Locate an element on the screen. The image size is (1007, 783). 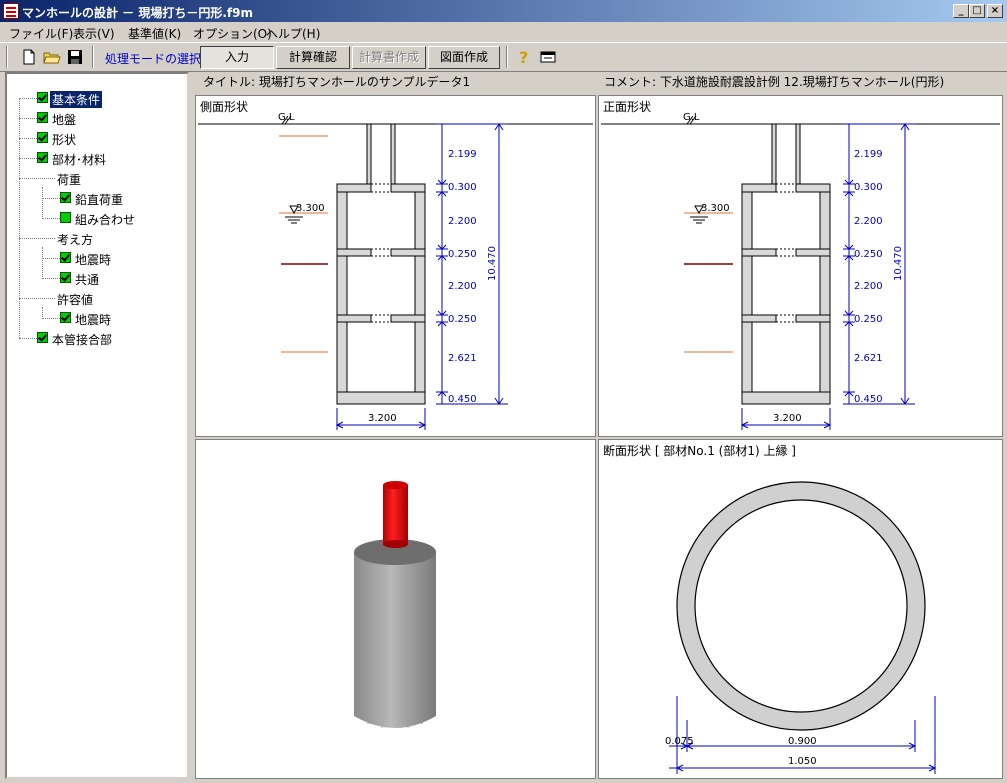
tree-item-label: 地盤 is located at coordinates (64, 120).